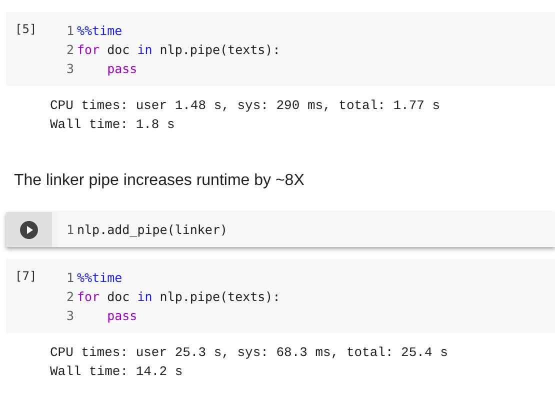  Describe the element at coordinates (26, 276) in the screenshot. I see `execution-count: [7]` at that location.